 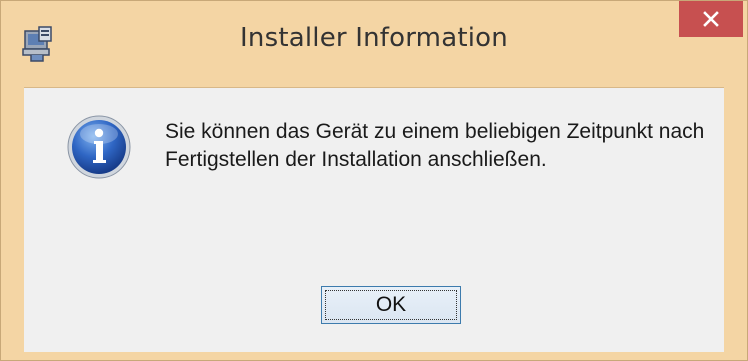 I want to click on ok-button-label: OK, so click(x=391, y=304).